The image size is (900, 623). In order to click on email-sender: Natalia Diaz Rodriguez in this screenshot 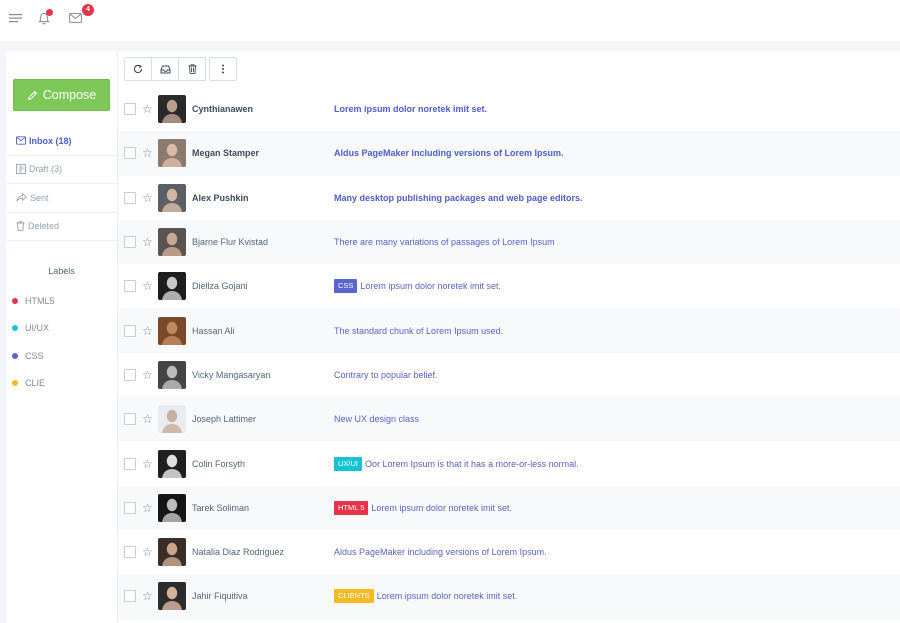, I will do `click(238, 552)`.